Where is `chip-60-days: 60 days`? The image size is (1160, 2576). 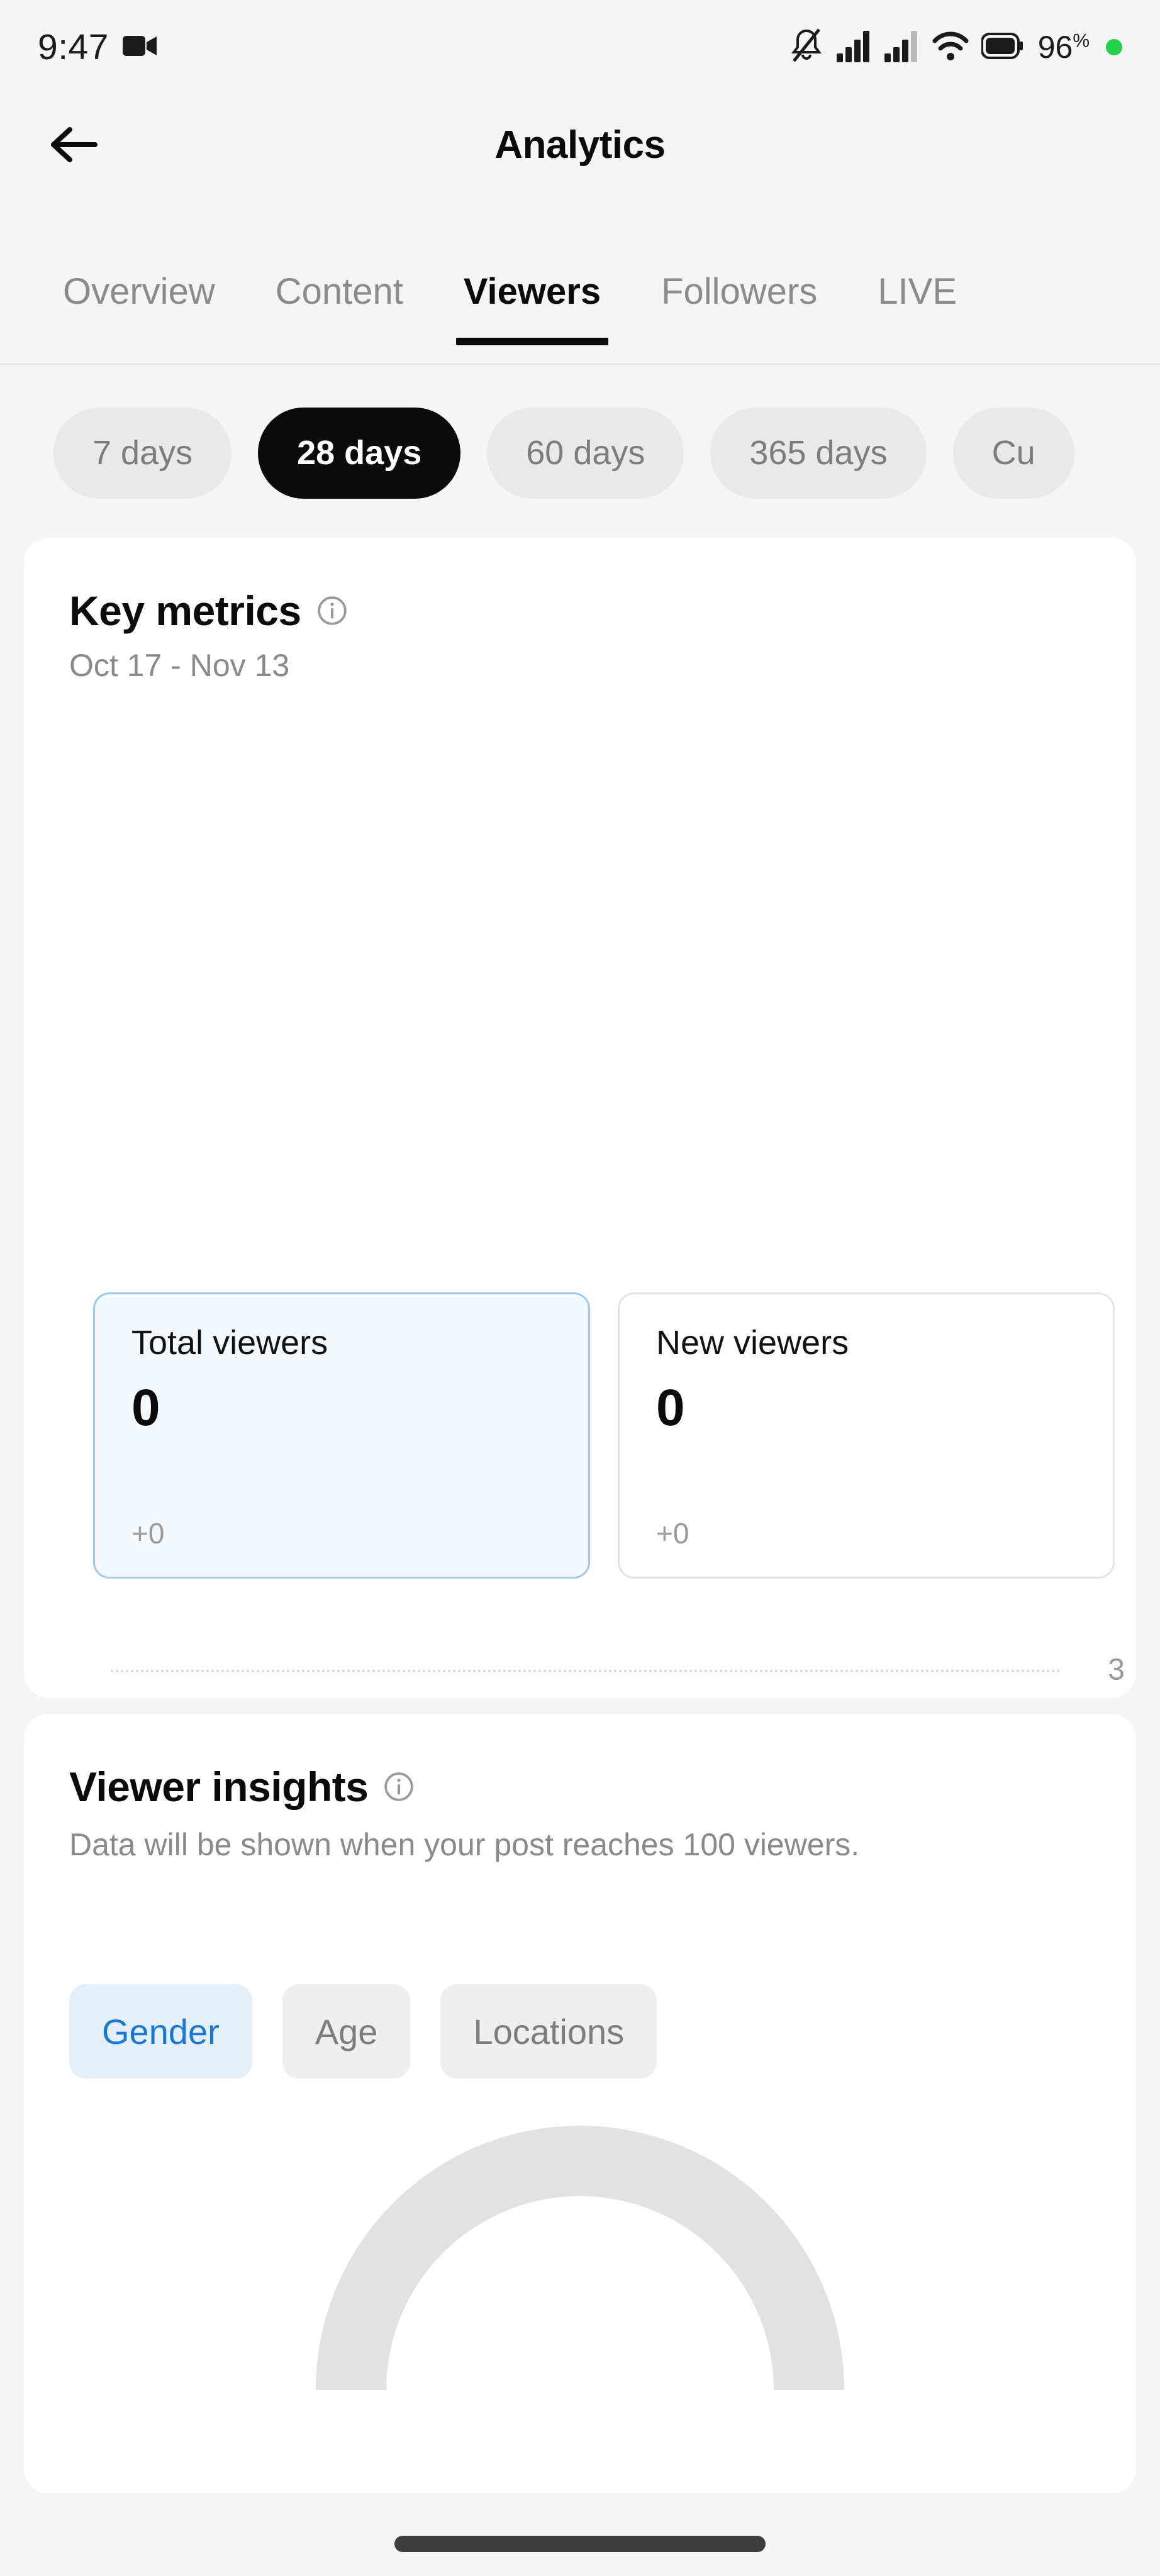 chip-60-days: 60 days is located at coordinates (585, 453).